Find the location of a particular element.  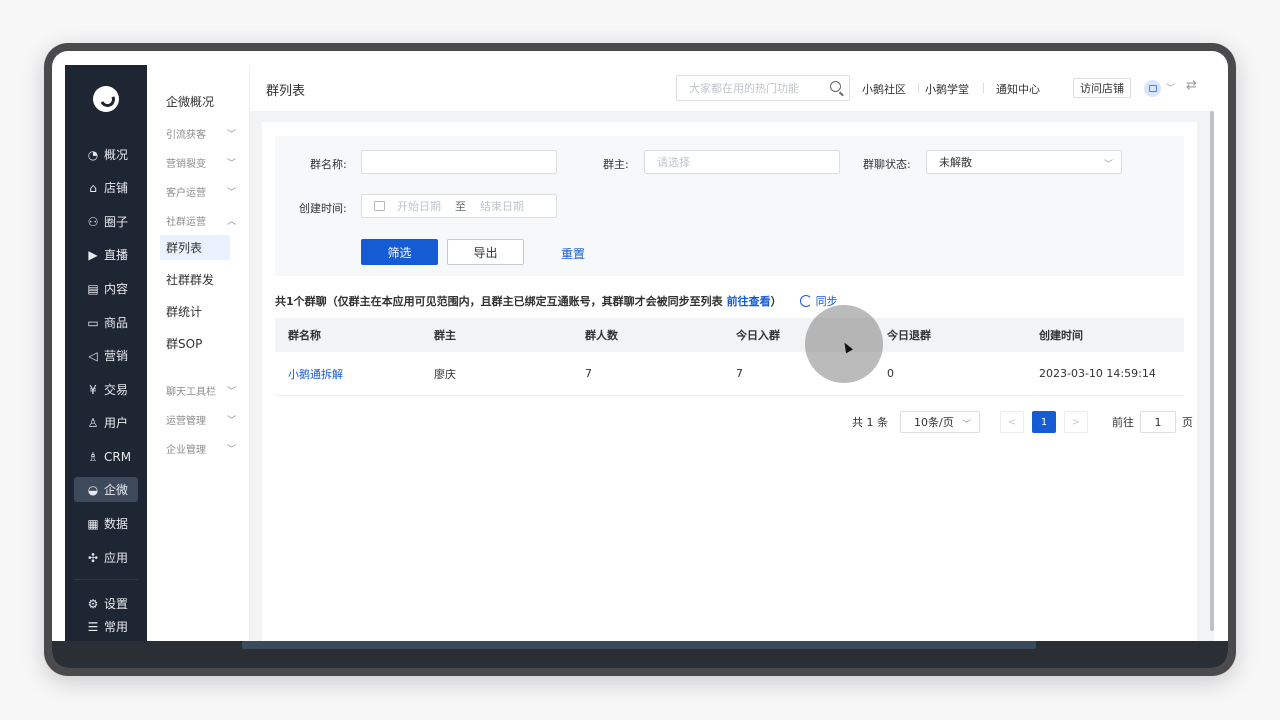

table-row: 小鹅通拆解 廖庆 7 7 0 2023-03-10 14:59:14 is located at coordinates (729, 374).